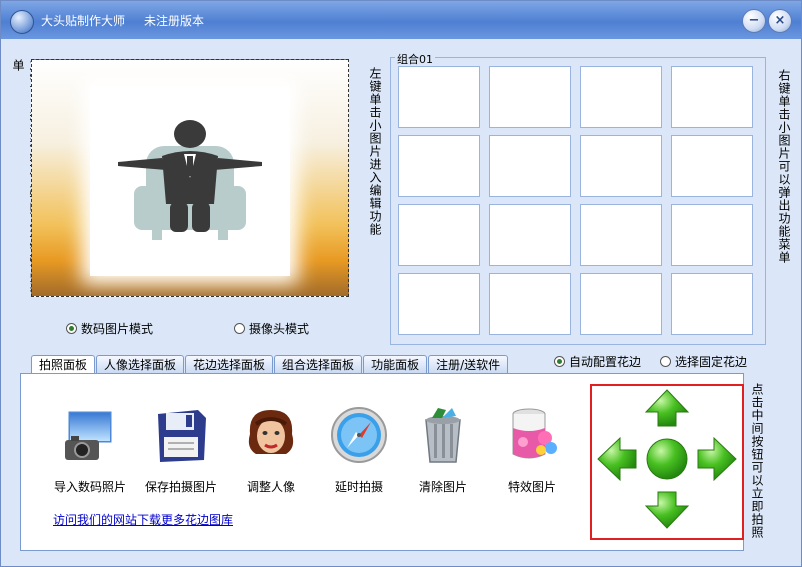  I want to click on digital-mode-radio-dot, so click(71, 328).